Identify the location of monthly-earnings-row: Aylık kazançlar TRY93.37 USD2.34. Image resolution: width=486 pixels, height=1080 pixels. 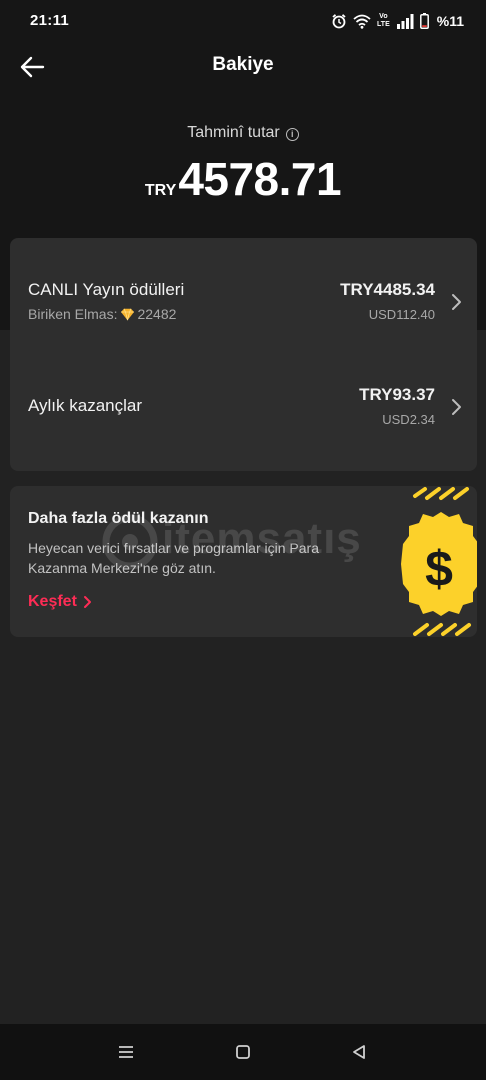
(243, 412).